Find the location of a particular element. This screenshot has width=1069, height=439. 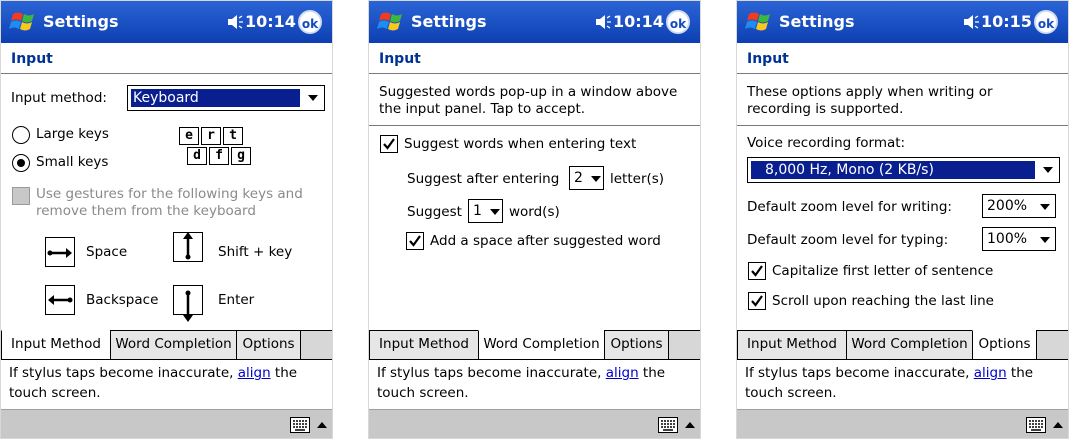

suggest-count-select: 1 is located at coordinates (485, 211).